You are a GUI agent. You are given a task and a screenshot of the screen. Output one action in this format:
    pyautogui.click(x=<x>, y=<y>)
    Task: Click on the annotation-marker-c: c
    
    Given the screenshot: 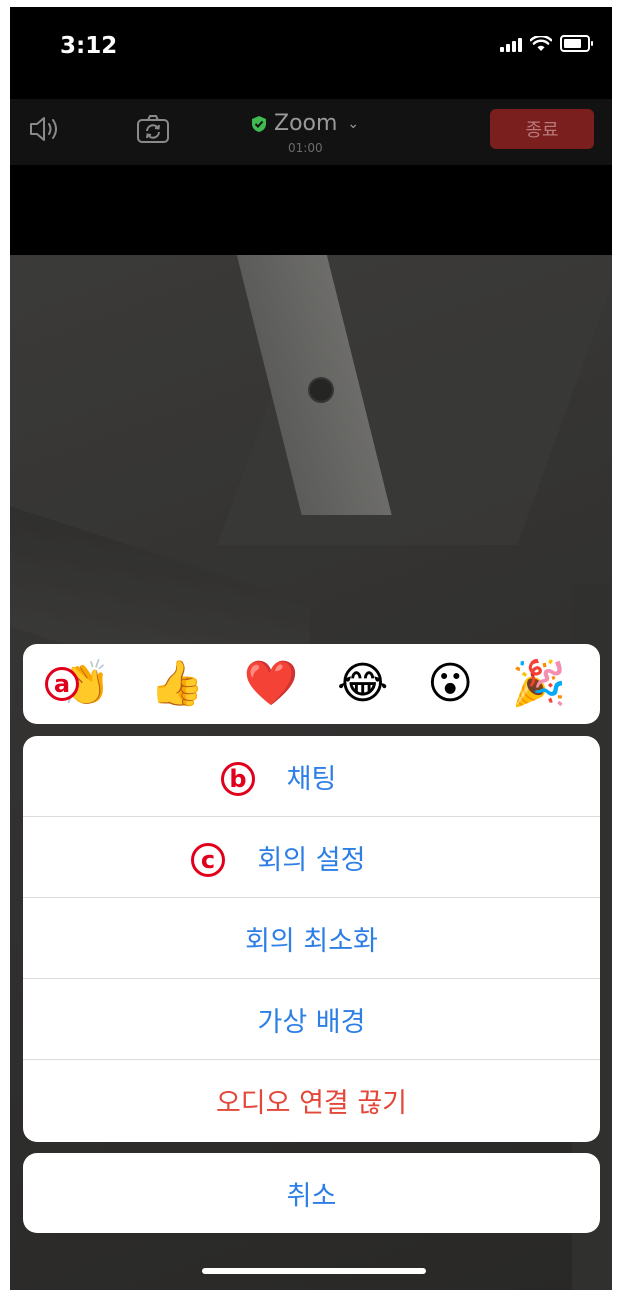 What is the action you would take?
    pyautogui.click(x=208, y=860)
    